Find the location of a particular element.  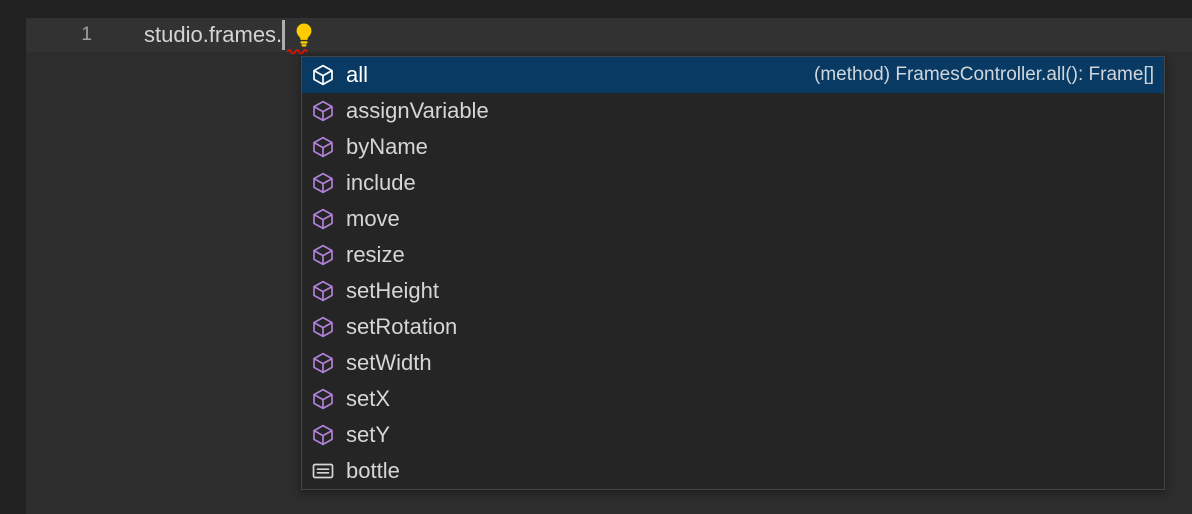

suggestion-item: include is located at coordinates (733, 183).